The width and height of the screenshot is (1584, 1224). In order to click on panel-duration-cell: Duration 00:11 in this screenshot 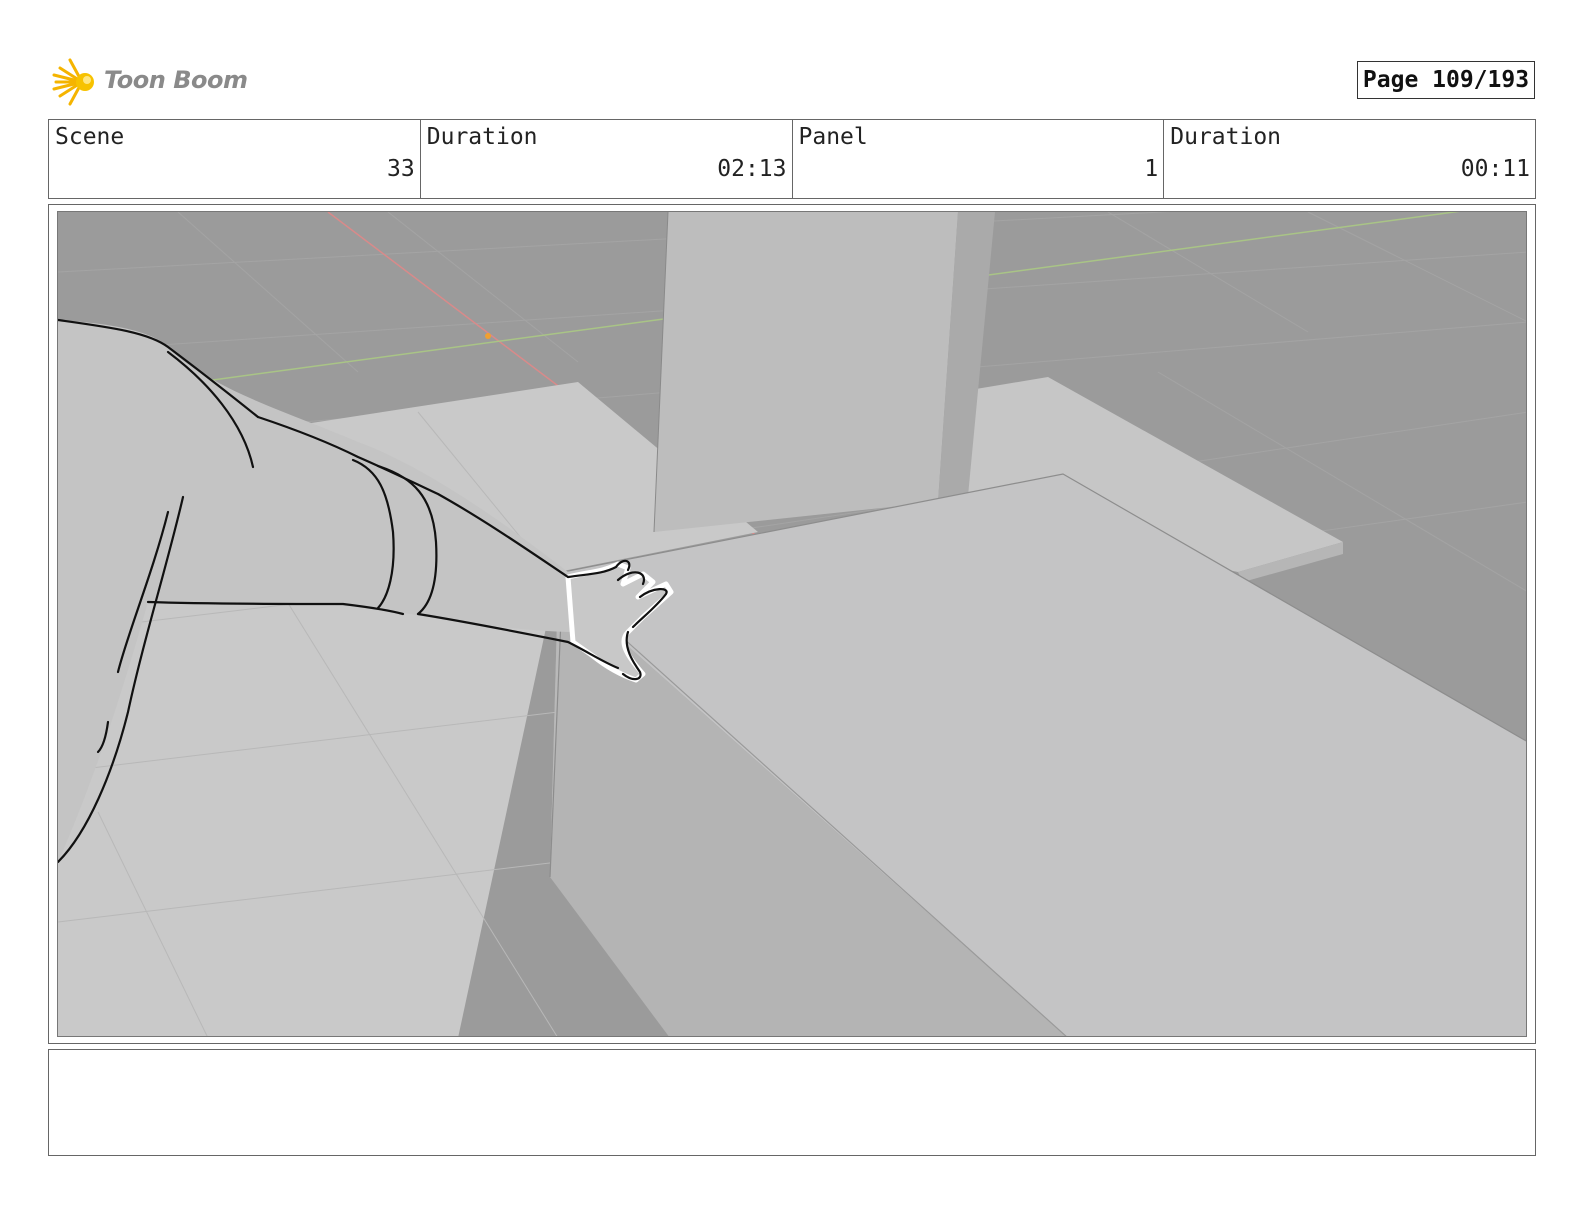, I will do `click(1349, 159)`.